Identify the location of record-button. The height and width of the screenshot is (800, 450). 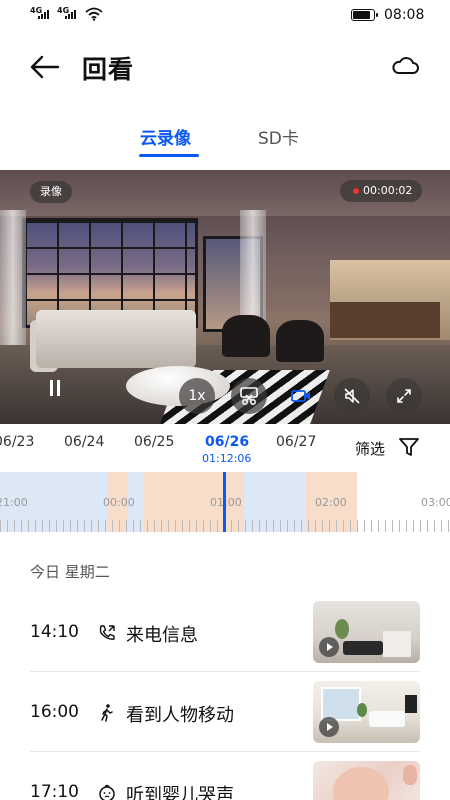
(301, 396).